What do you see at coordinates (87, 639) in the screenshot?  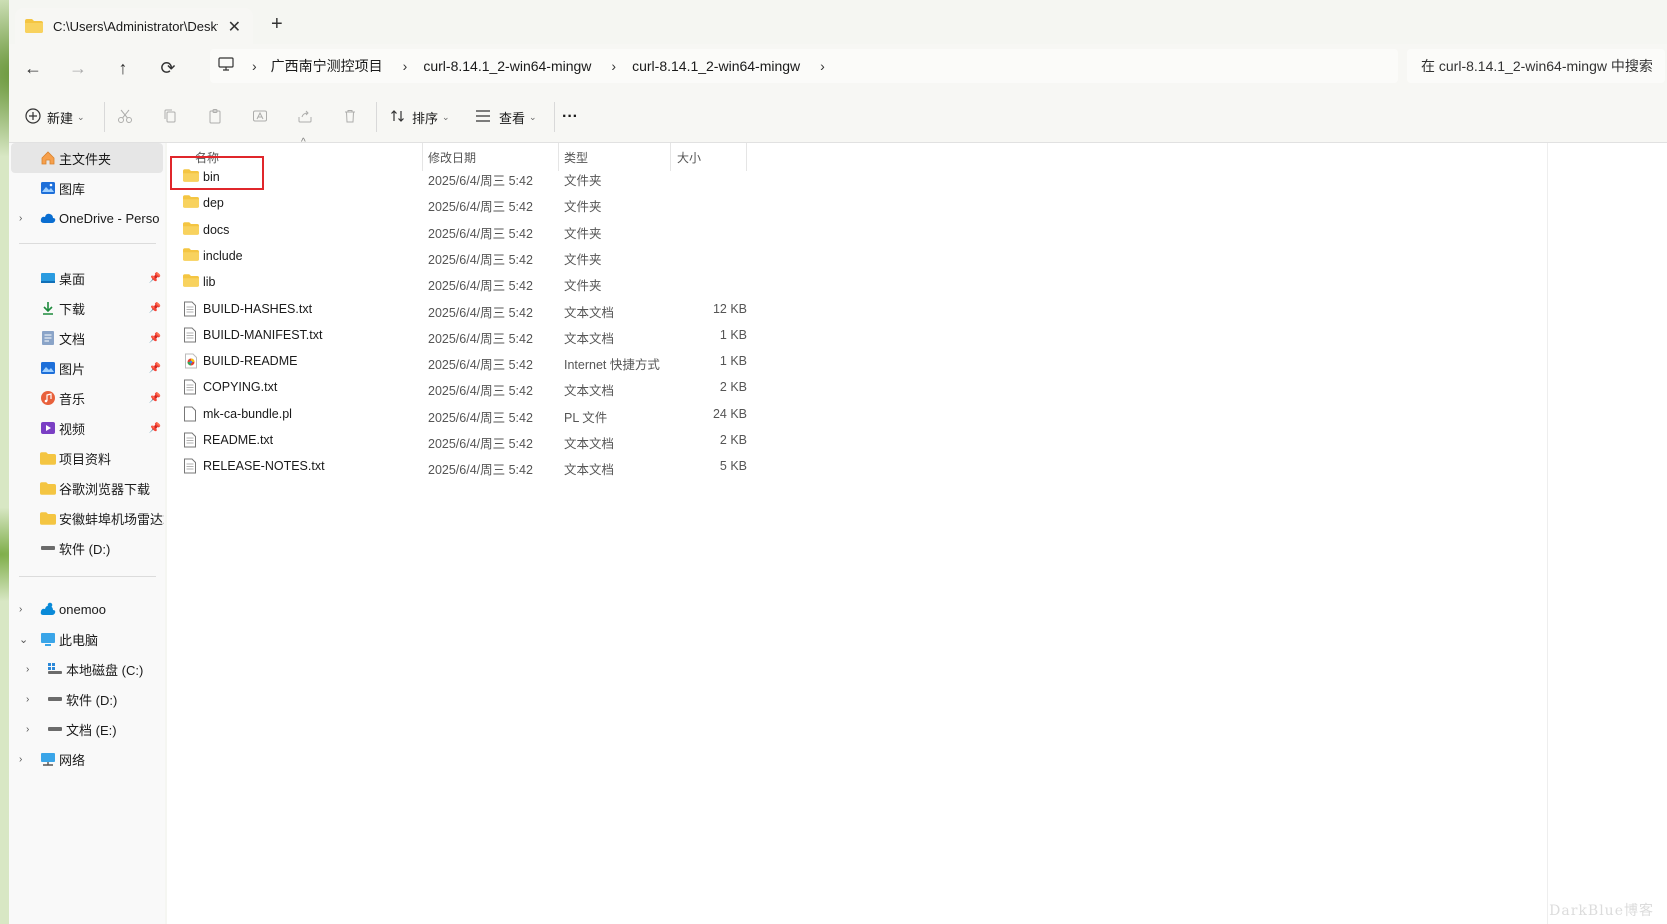 I see `sidebar-item-this-pc: ⌄ 此电脑` at bounding box center [87, 639].